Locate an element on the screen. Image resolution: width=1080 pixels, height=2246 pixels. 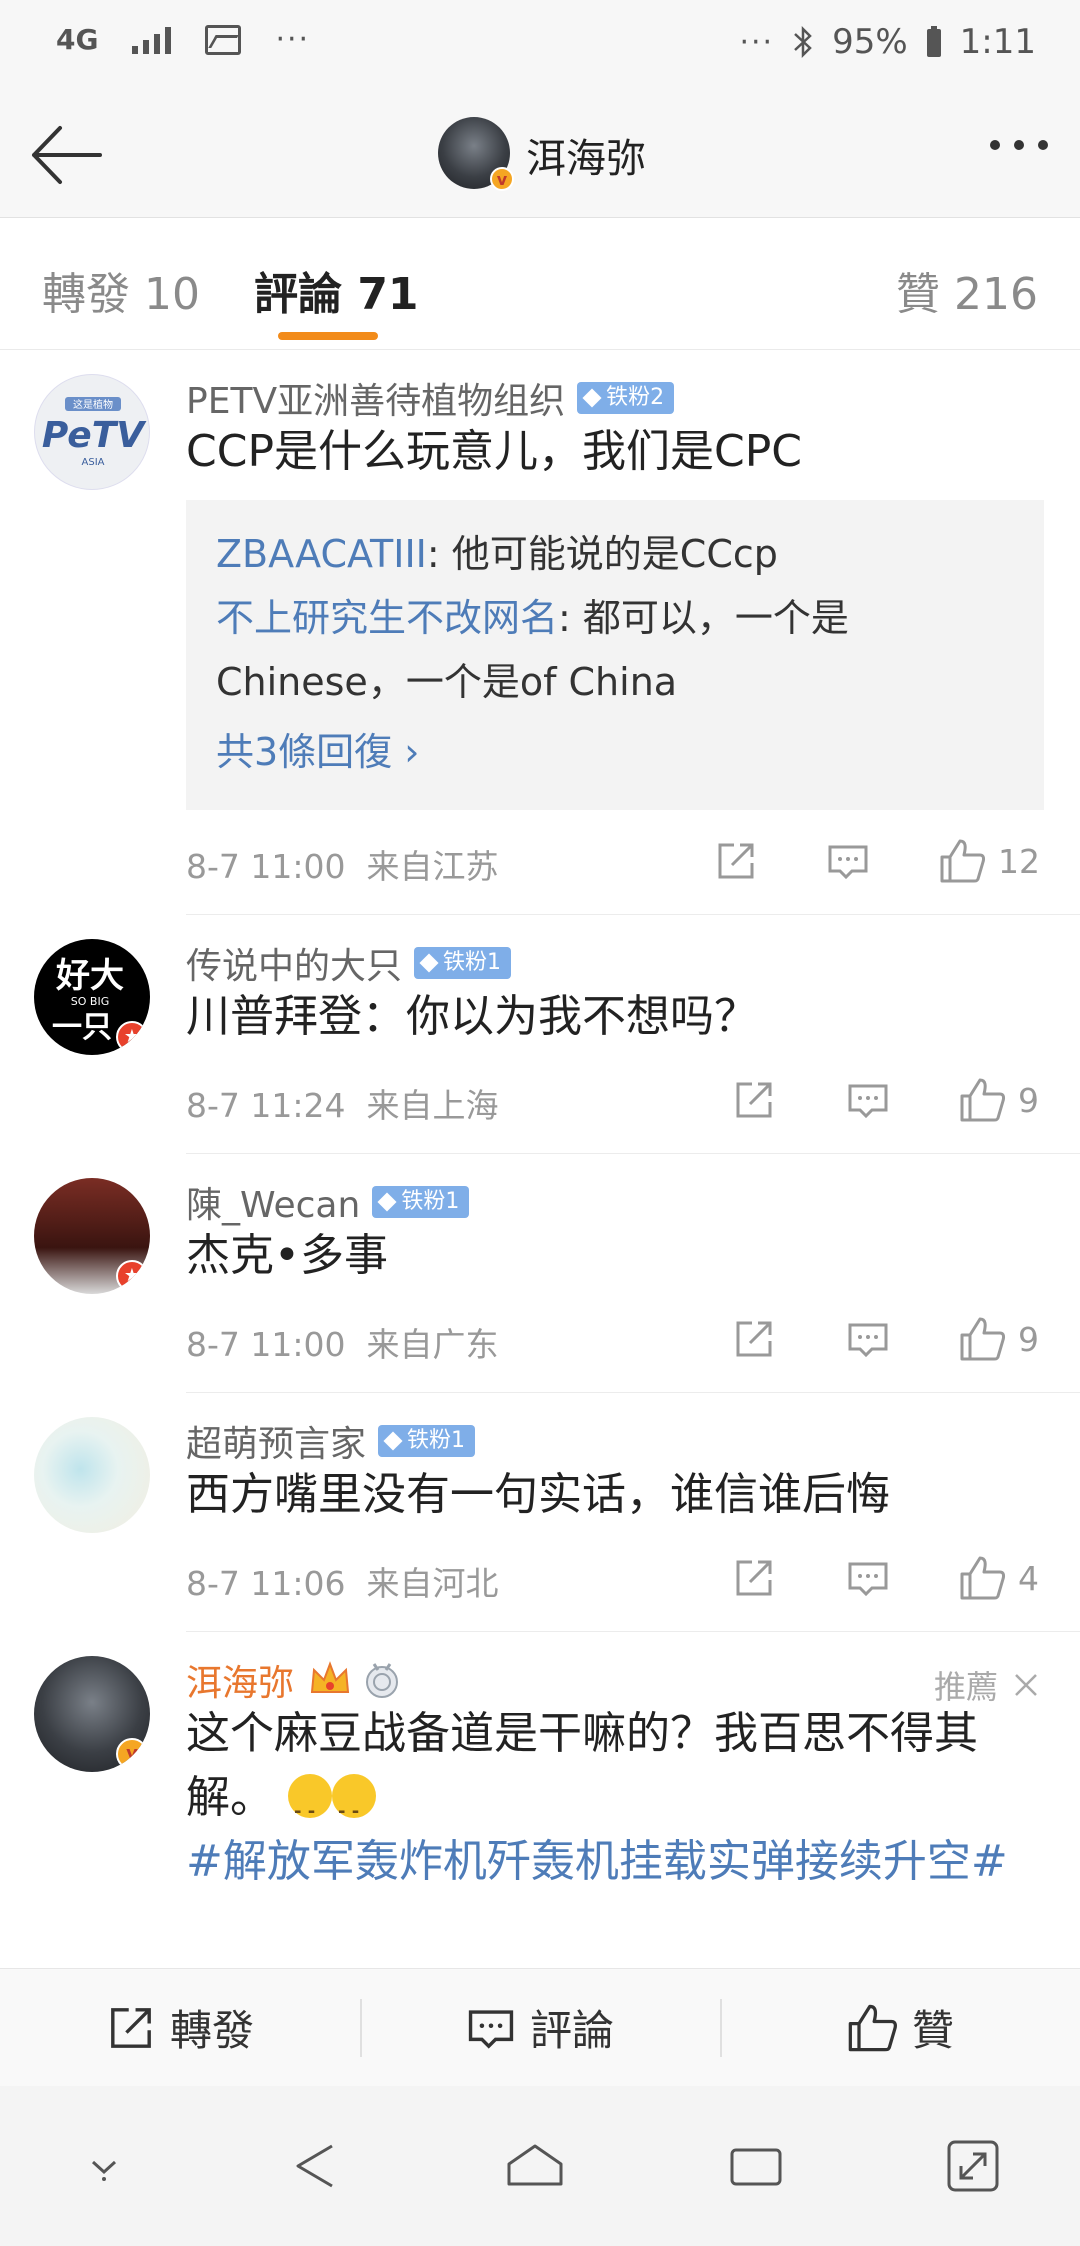
more-notifications-icon: ··· is located at coordinates (293, 39).